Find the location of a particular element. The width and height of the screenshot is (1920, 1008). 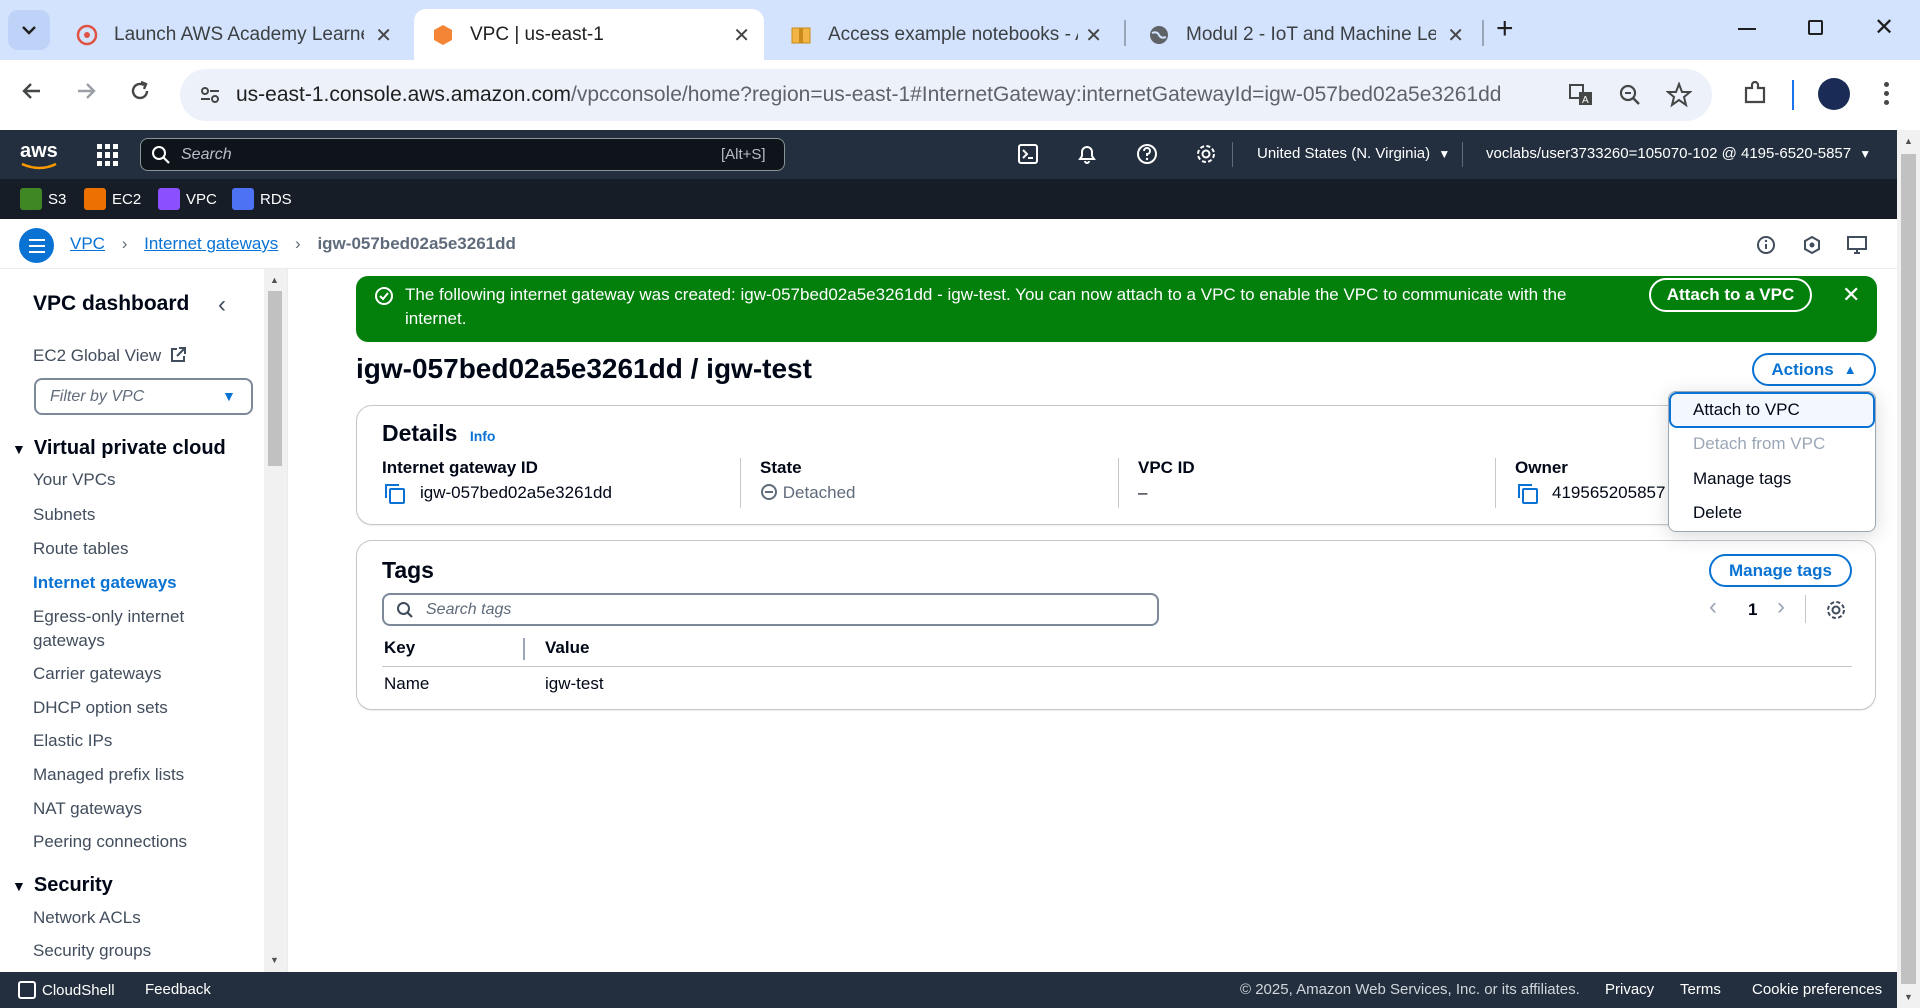

feedback-link: Feedback is located at coordinates (178, 989).